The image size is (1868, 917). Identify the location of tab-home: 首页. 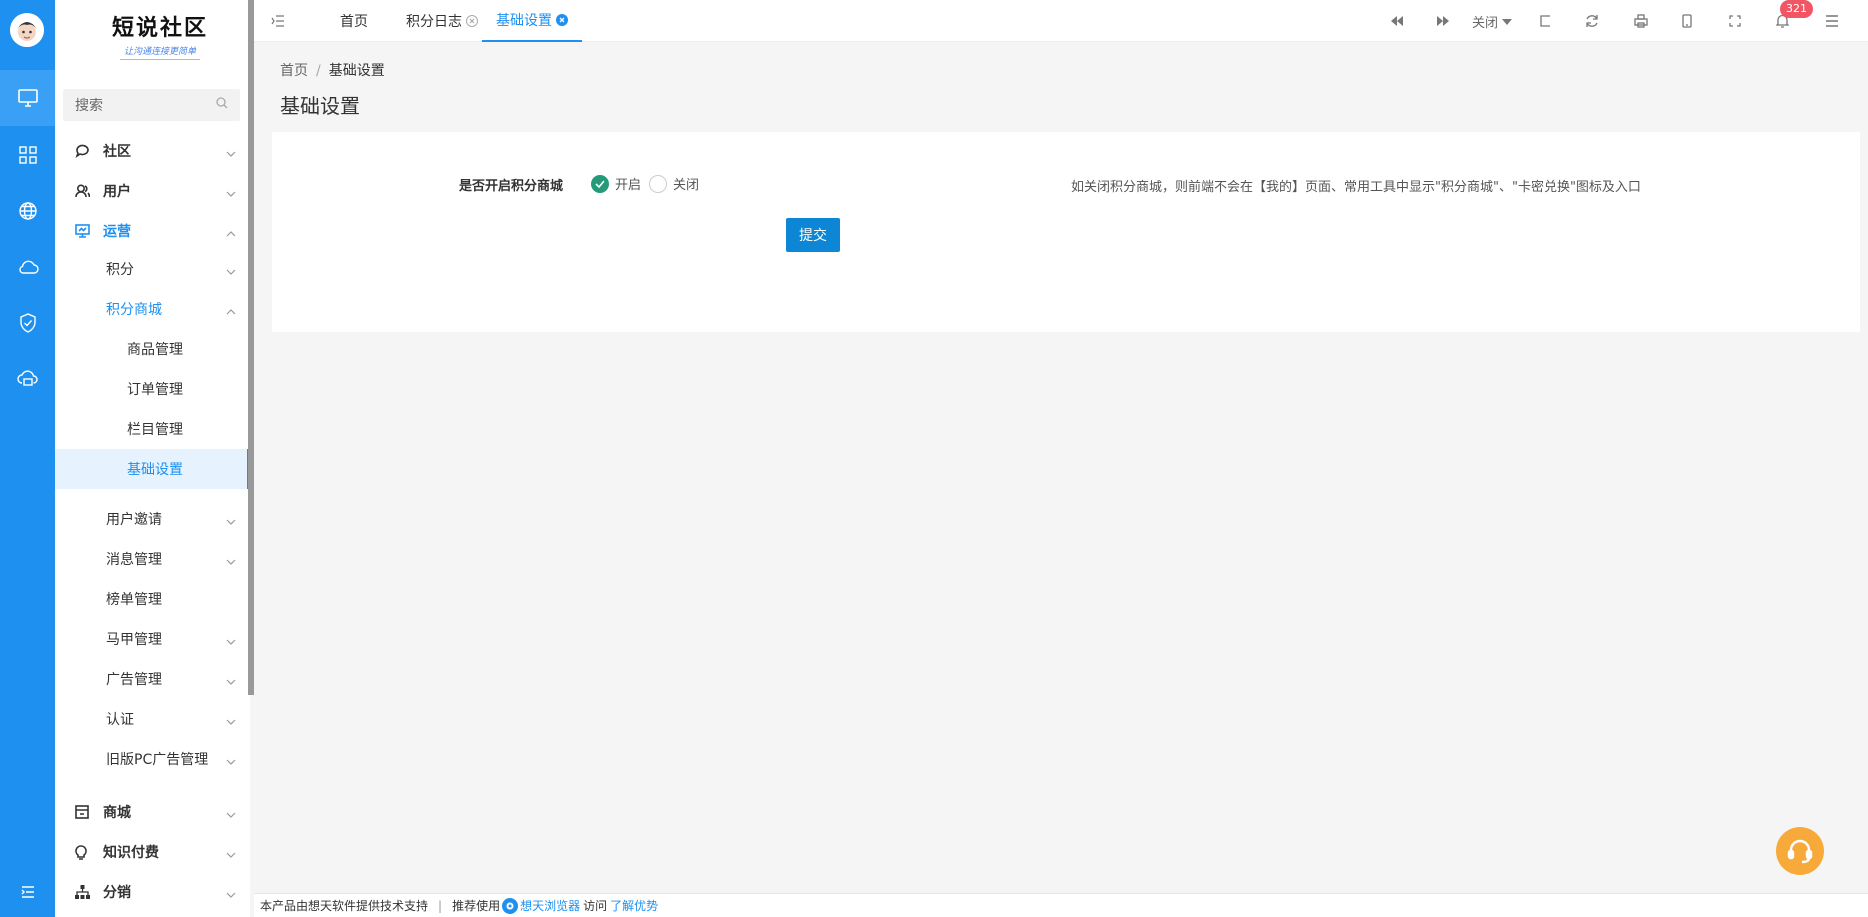
(354, 21).